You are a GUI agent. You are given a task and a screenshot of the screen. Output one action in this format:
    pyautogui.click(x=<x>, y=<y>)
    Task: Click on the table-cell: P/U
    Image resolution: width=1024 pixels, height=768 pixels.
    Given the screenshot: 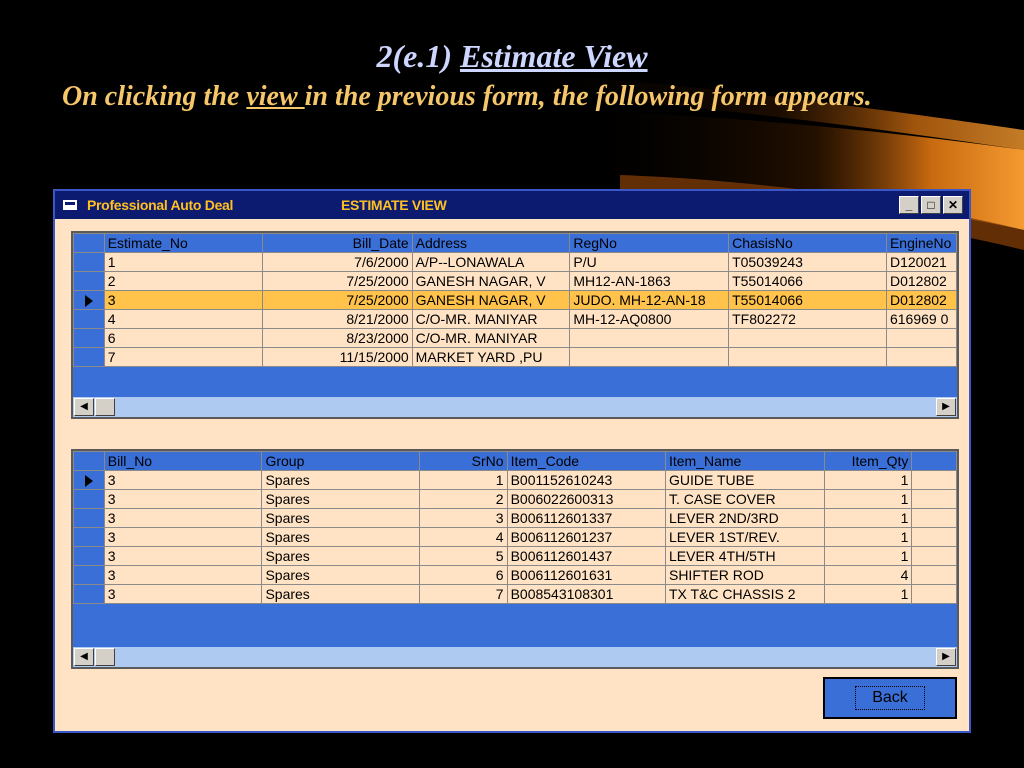 What is the action you would take?
    pyautogui.click(x=649, y=262)
    